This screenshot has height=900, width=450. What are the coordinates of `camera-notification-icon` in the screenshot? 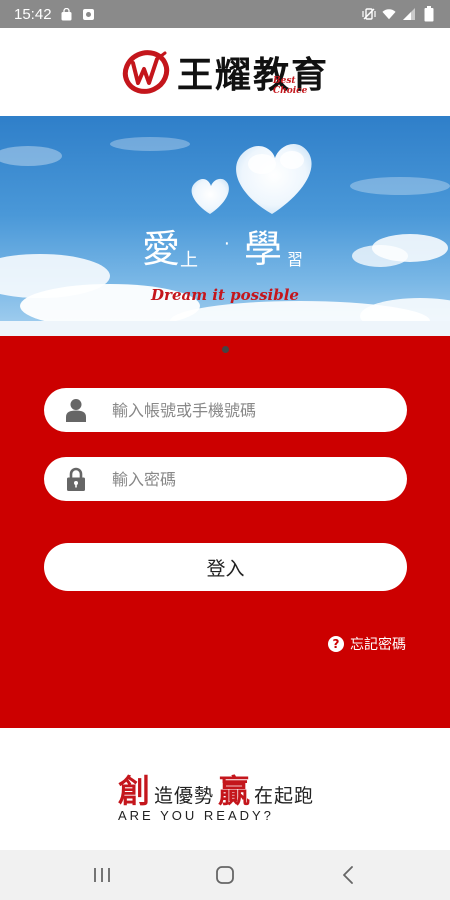 It's located at (89, 14).